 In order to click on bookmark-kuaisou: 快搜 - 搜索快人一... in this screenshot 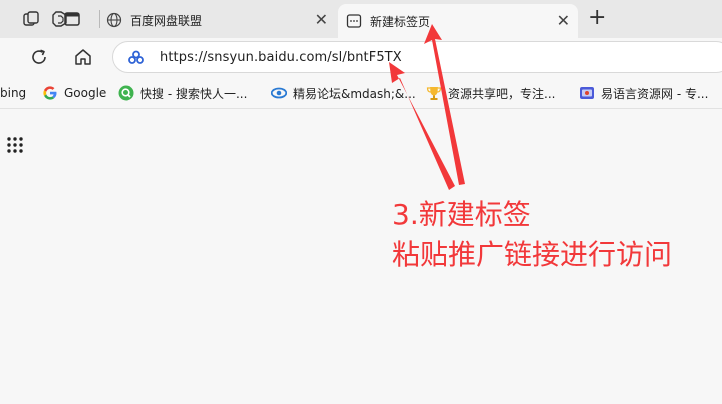, I will do `click(182, 93)`.